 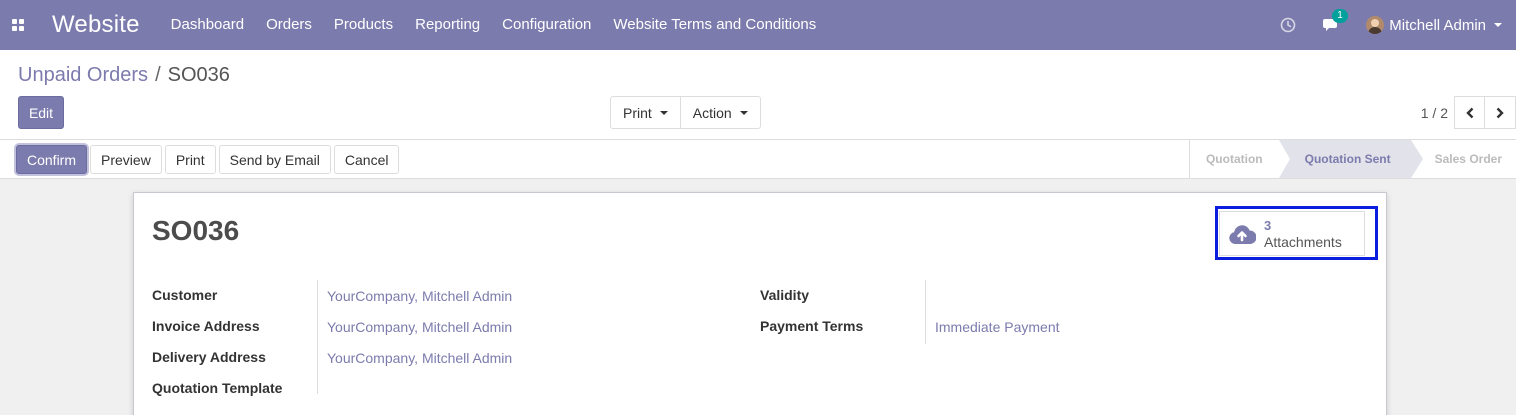 I want to click on chevron-left-icon, so click(x=1469, y=112).